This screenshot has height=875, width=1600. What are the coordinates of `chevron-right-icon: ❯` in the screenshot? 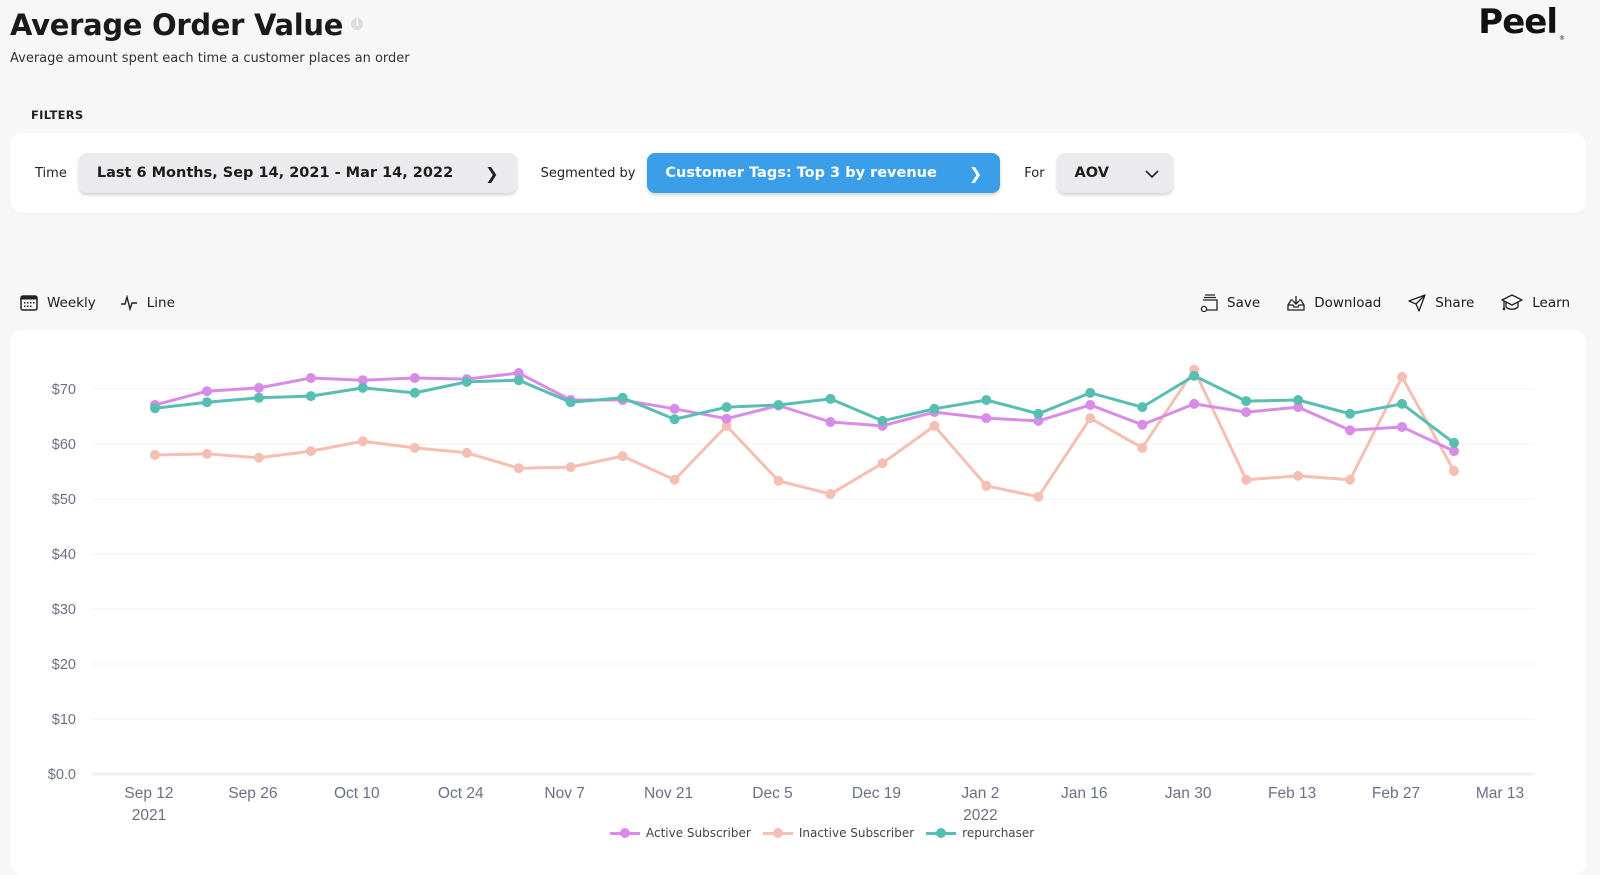 It's located at (492, 173).